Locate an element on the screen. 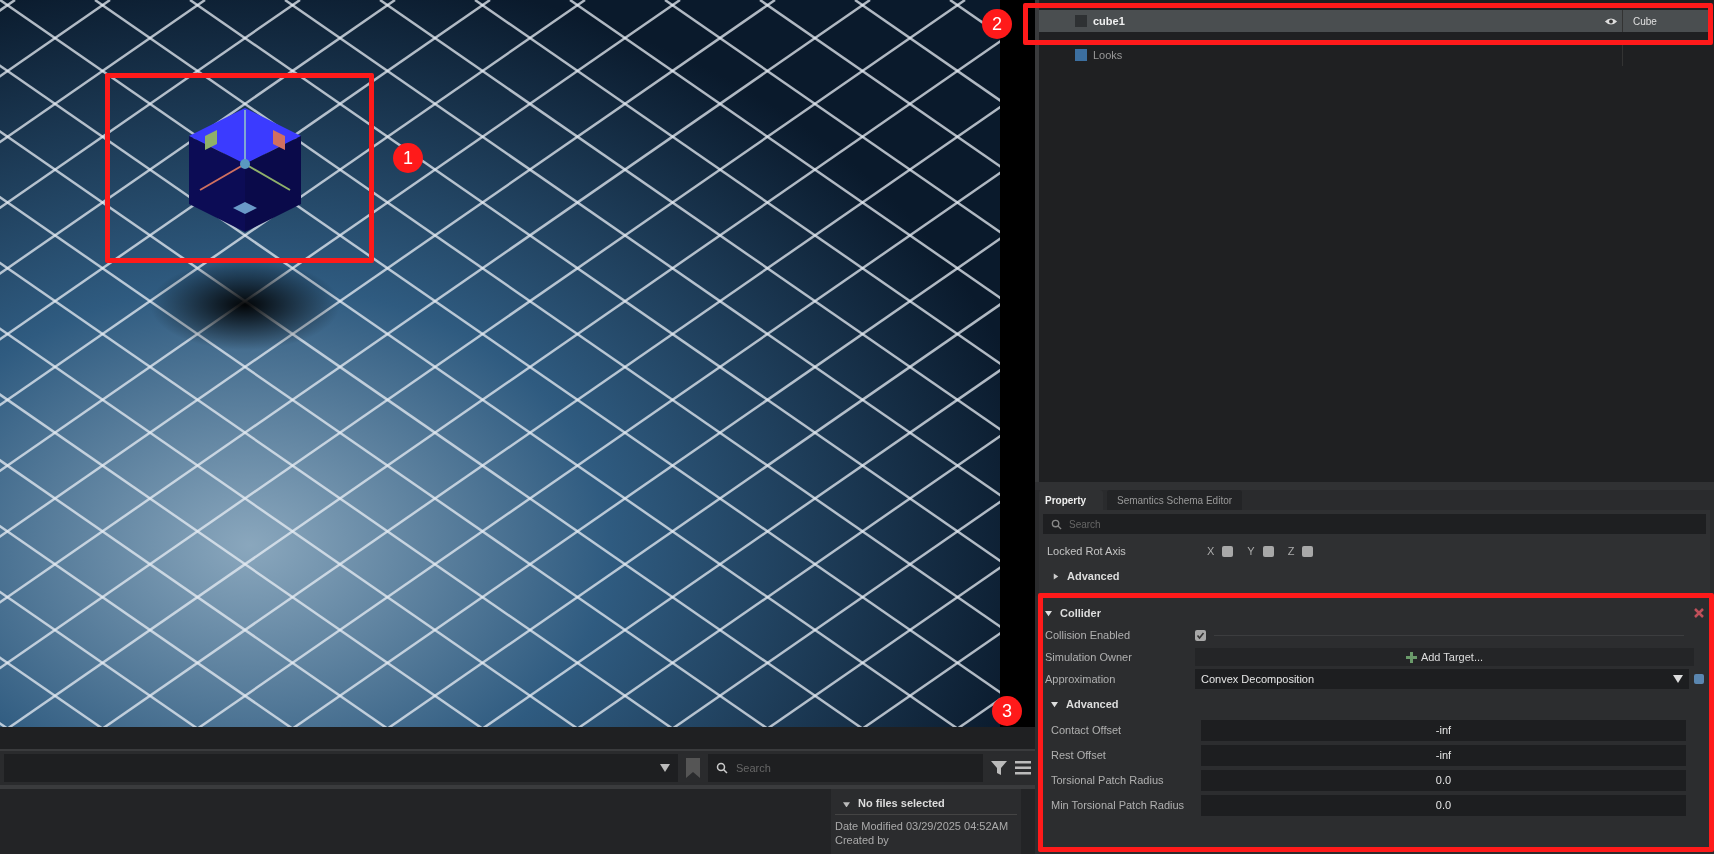 The height and width of the screenshot is (854, 1714). property-label: Min Torsional Patch Radius is located at coordinates (1118, 806).